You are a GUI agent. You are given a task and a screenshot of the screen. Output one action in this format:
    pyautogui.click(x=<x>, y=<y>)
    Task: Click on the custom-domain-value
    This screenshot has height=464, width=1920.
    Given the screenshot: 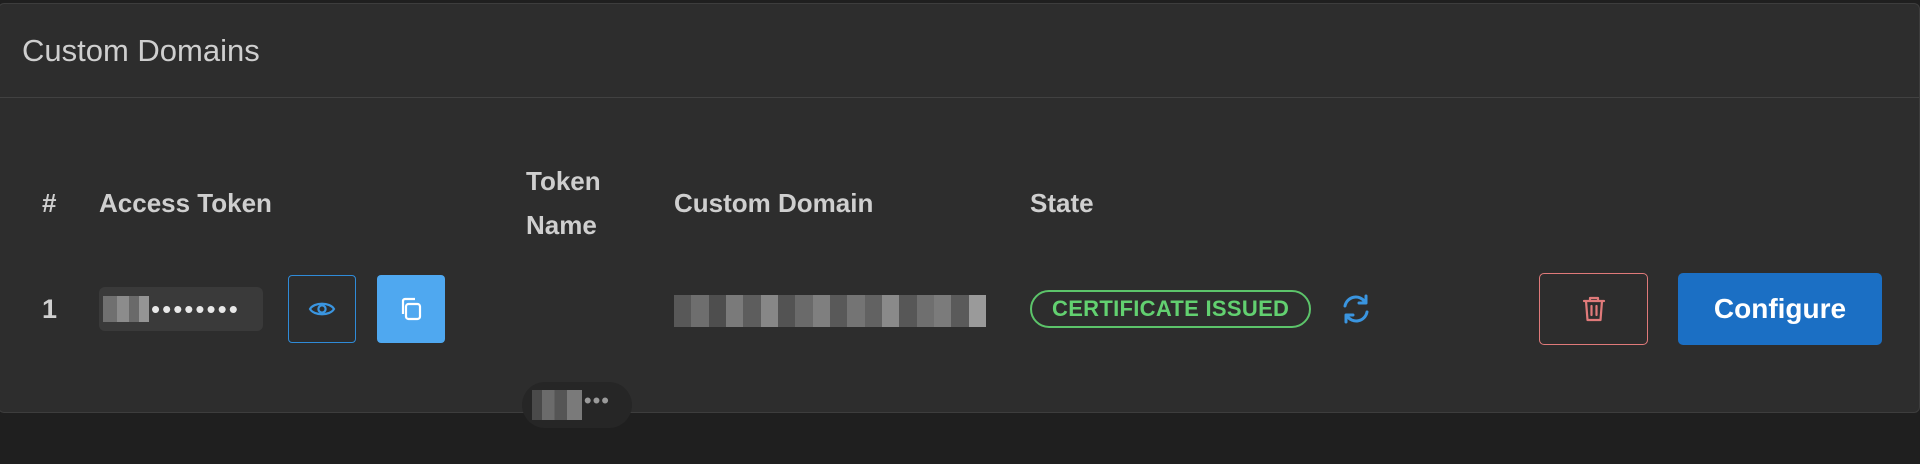 What is the action you would take?
    pyautogui.click(x=830, y=311)
    